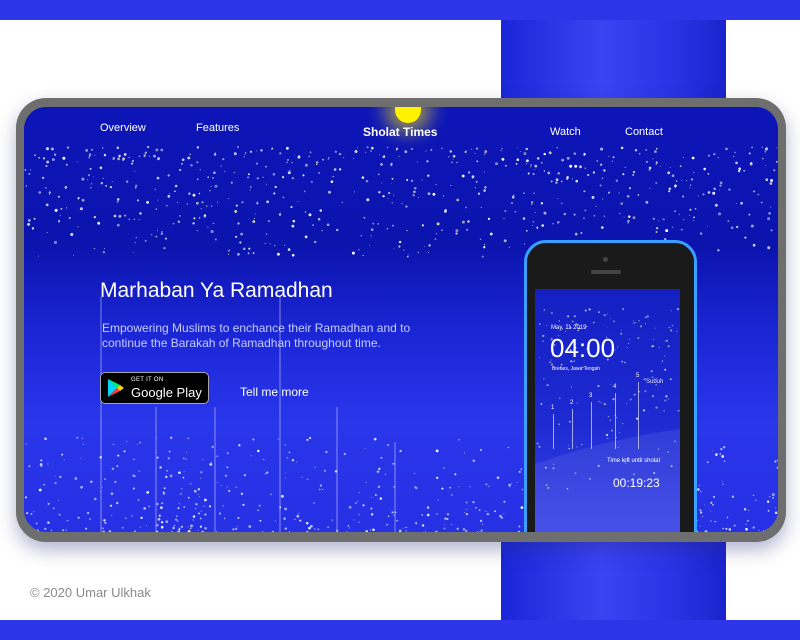  Describe the element at coordinates (615, 387) in the screenshot. I see `prayer-marker-4: 4` at that location.